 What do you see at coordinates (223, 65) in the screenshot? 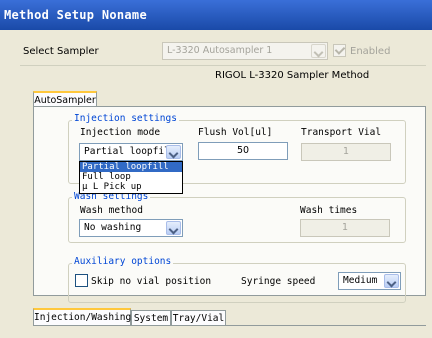
I see `separator` at bounding box center [223, 65].